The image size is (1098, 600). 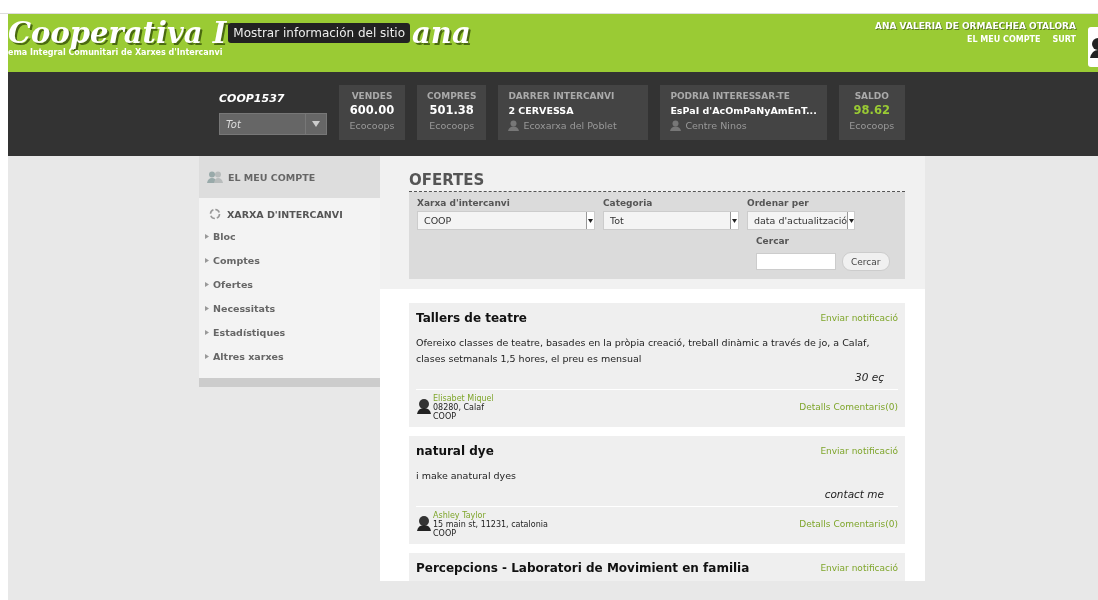 What do you see at coordinates (451, 110) in the screenshot?
I see `stat-value: 501.38` at bounding box center [451, 110].